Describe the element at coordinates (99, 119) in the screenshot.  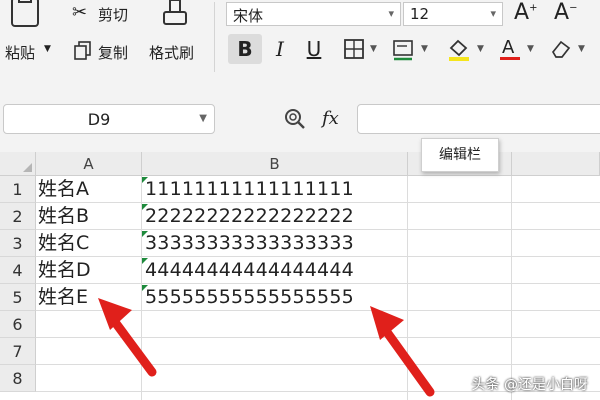
I see `name-box-value: D9` at that location.